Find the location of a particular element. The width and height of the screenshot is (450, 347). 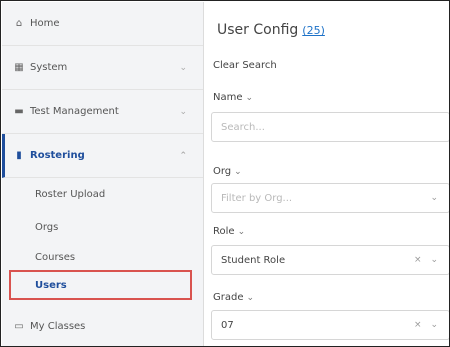

classes-icon: ▭ is located at coordinates (19, 326).